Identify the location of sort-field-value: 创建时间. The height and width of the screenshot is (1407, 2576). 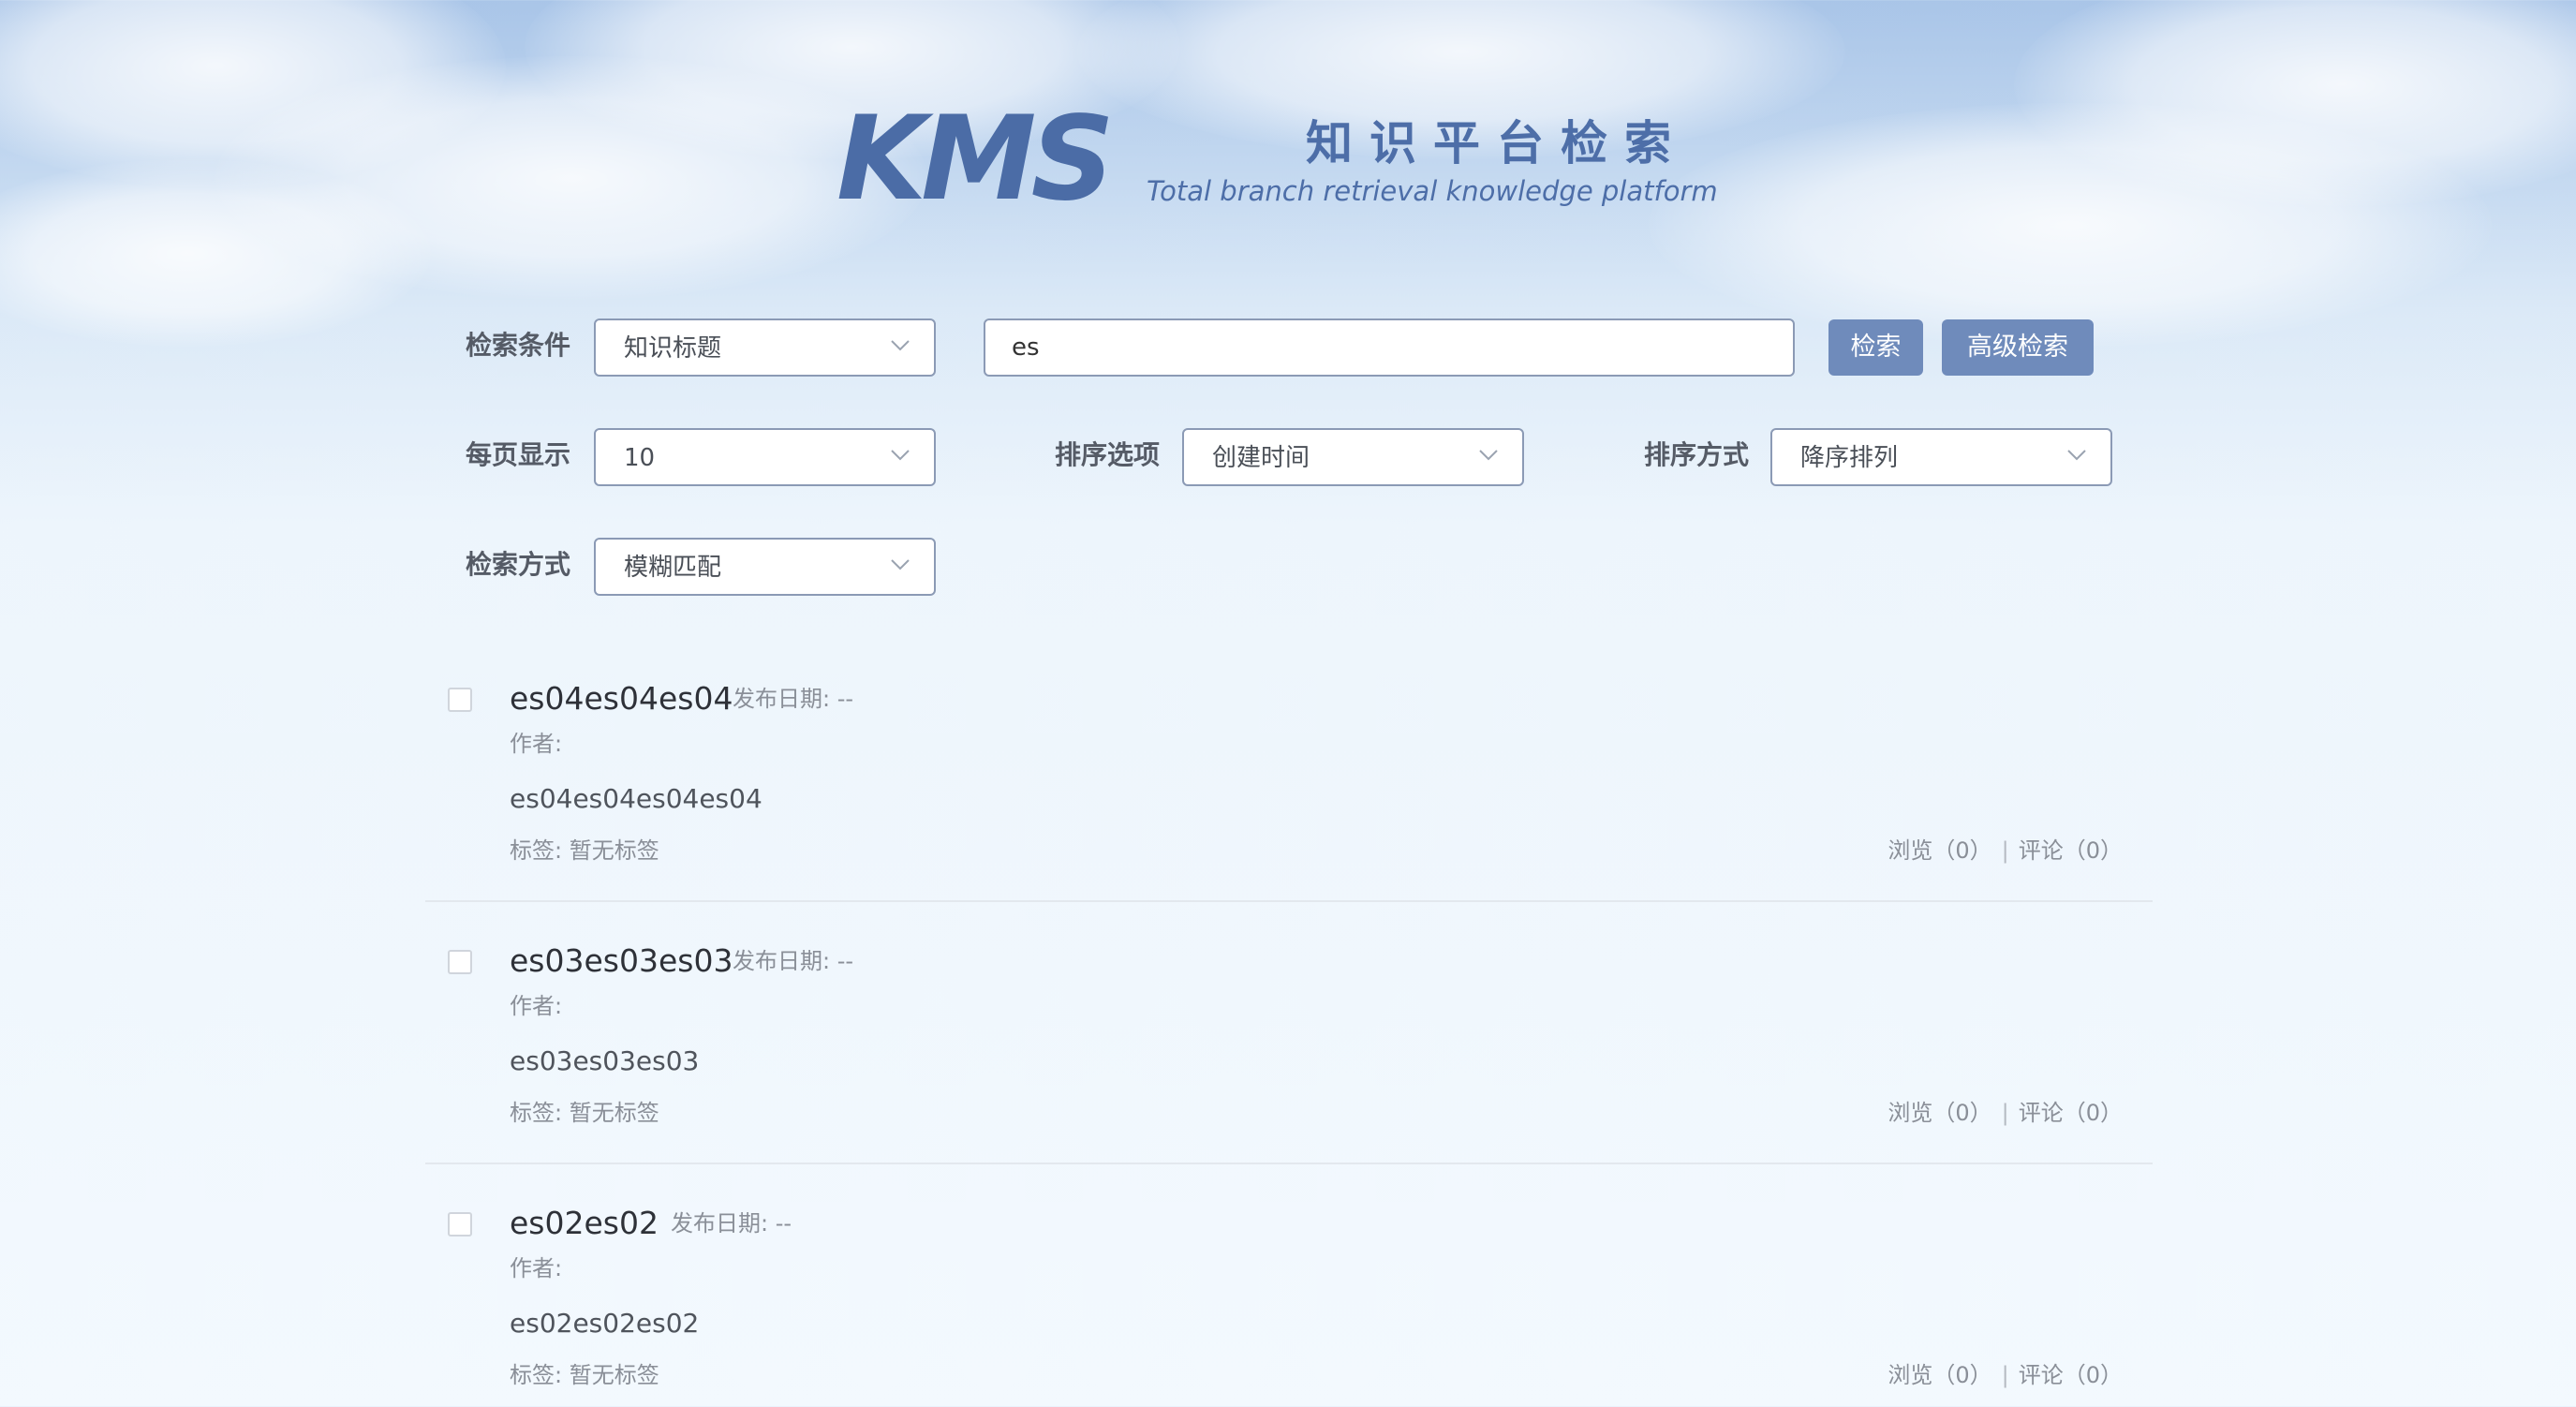
(1261, 458).